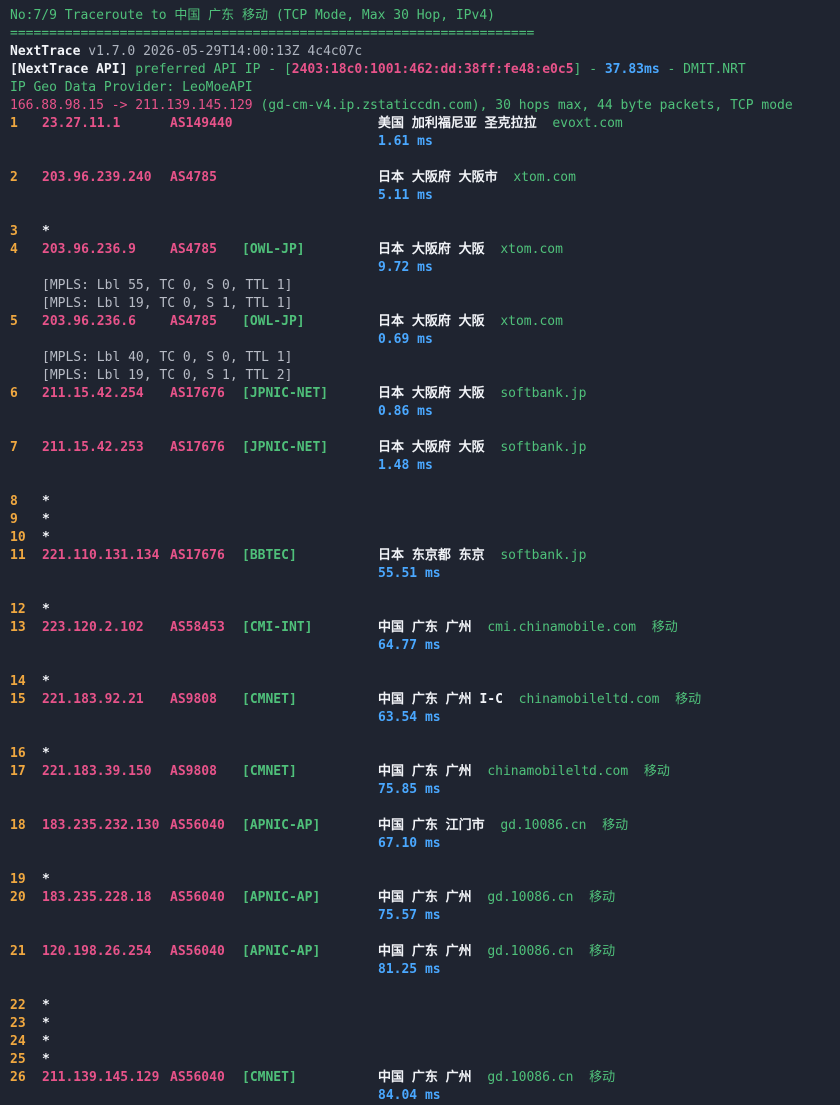 The image size is (840, 1105). Describe the element at coordinates (405, 141) in the screenshot. I see `hop-rtt: 1.61 ms` at that location.